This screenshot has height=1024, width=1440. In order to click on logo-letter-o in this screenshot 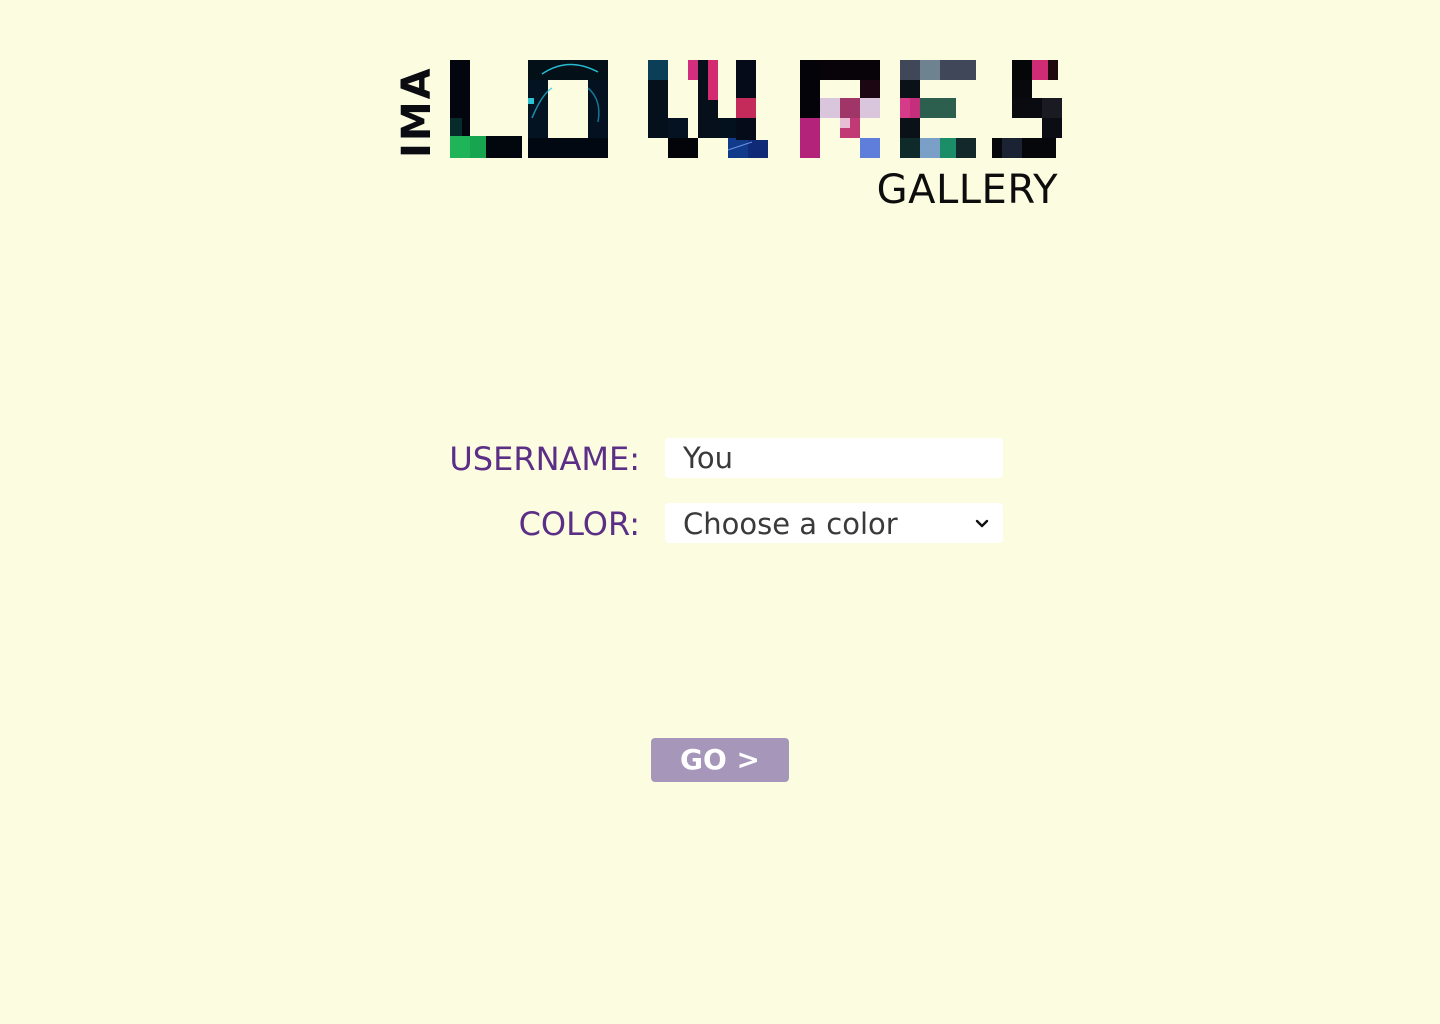, I will do `click(568, 109)`.